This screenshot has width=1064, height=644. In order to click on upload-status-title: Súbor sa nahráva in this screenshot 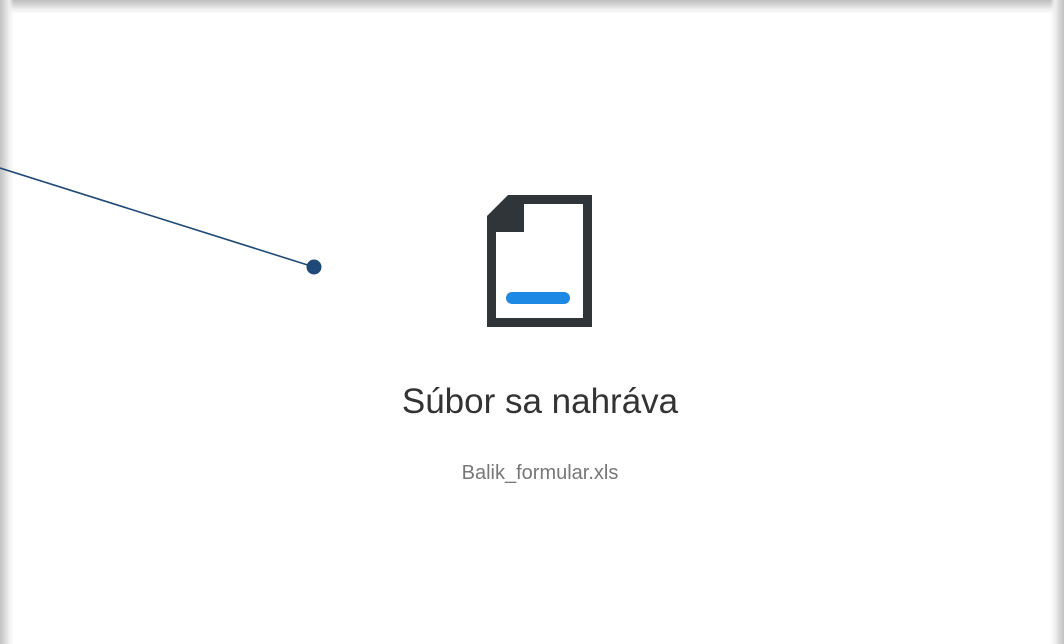, I will do `click(540, 401)`.